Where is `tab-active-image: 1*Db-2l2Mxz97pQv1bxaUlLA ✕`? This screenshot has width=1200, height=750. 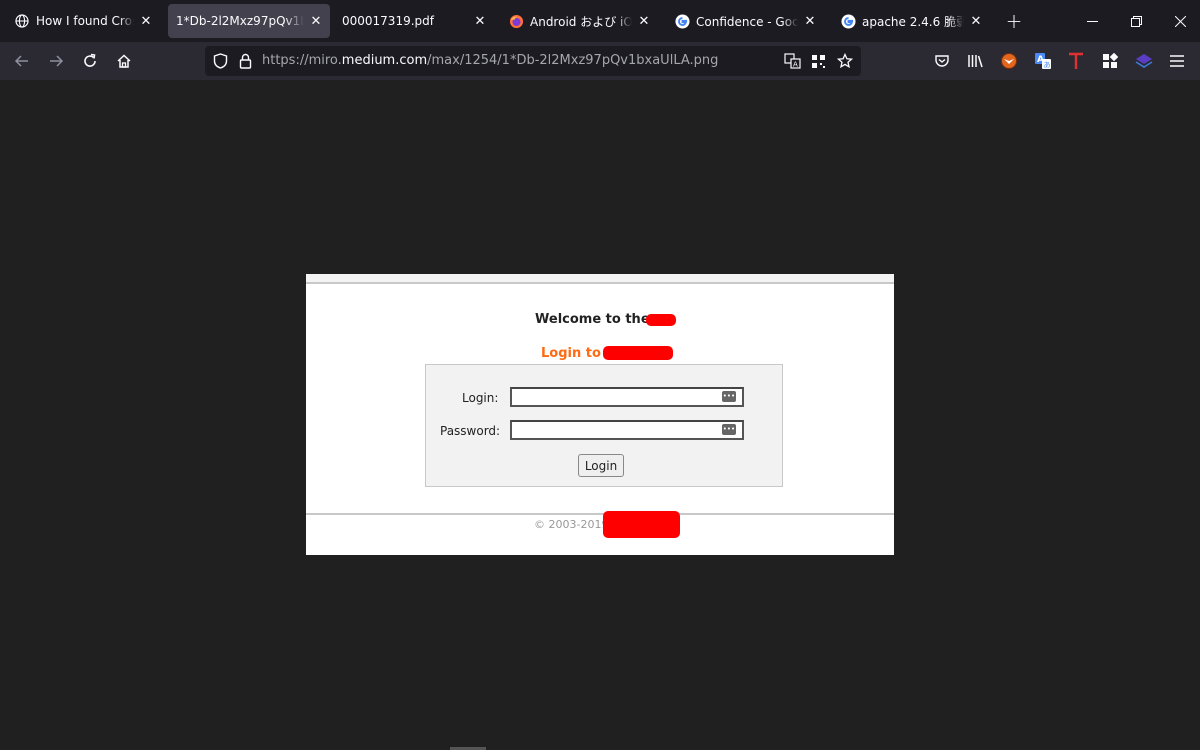 tab-active-image: 1*Db-2l2Mxz97pQv1bxaUlLA ✕ is located at coordinates (249, 21).